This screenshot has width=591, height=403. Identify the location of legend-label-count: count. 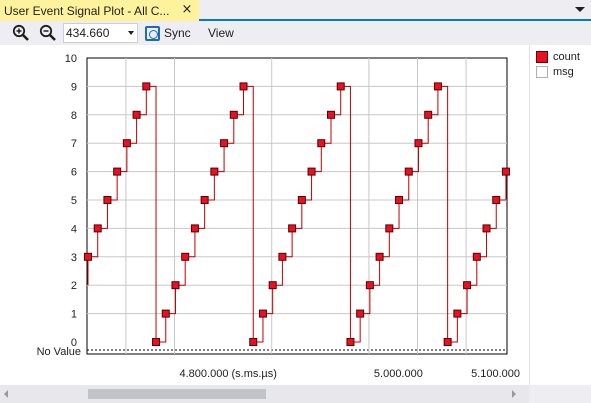
(566, 57).